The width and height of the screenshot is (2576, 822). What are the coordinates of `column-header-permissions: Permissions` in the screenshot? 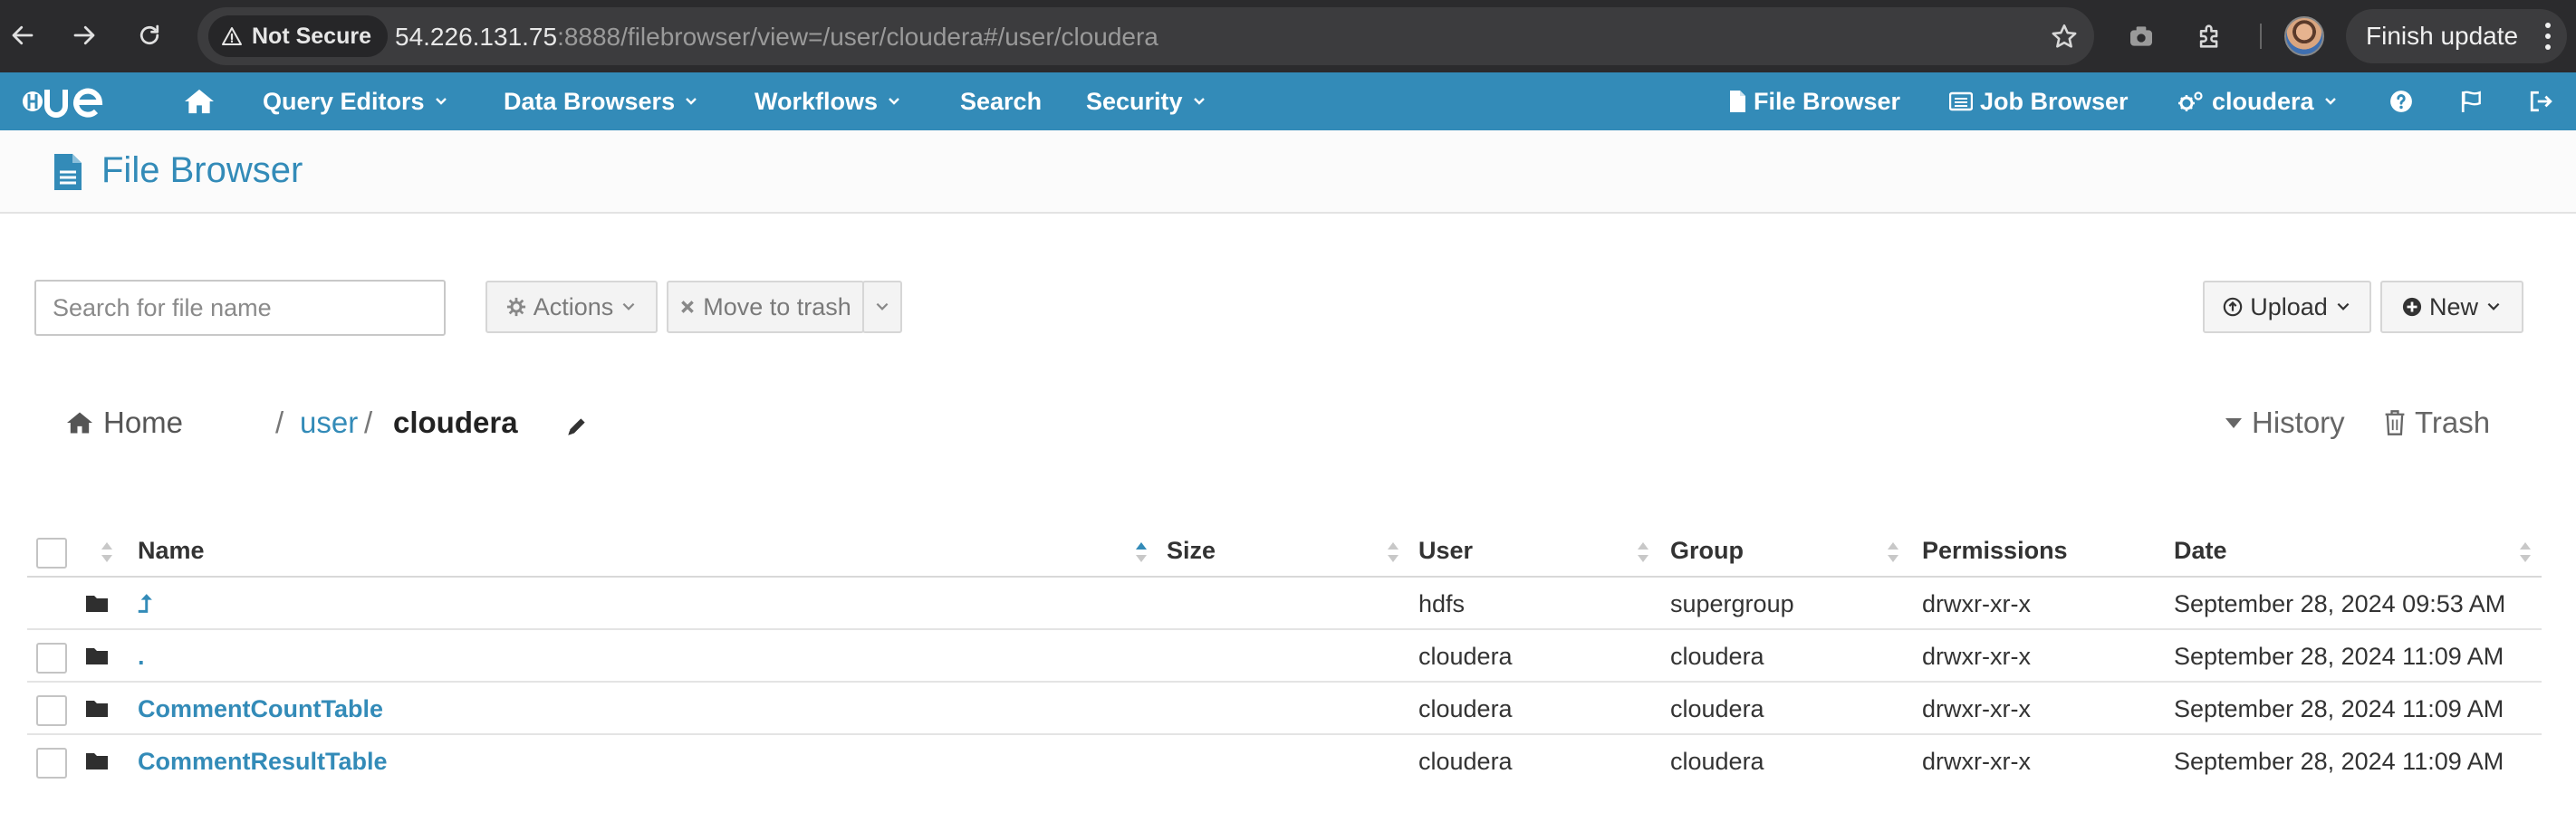 It's located at (1995, 551).